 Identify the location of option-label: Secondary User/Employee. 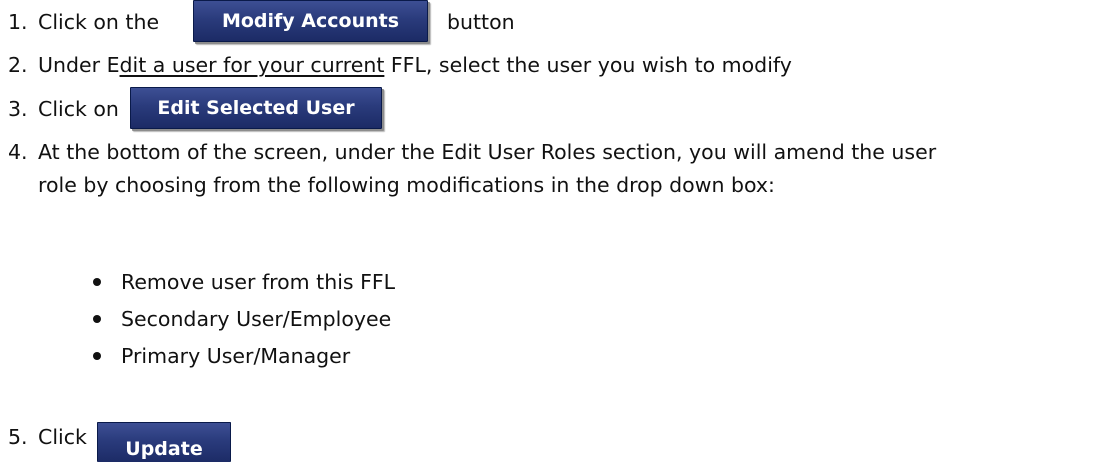
(256, 319).